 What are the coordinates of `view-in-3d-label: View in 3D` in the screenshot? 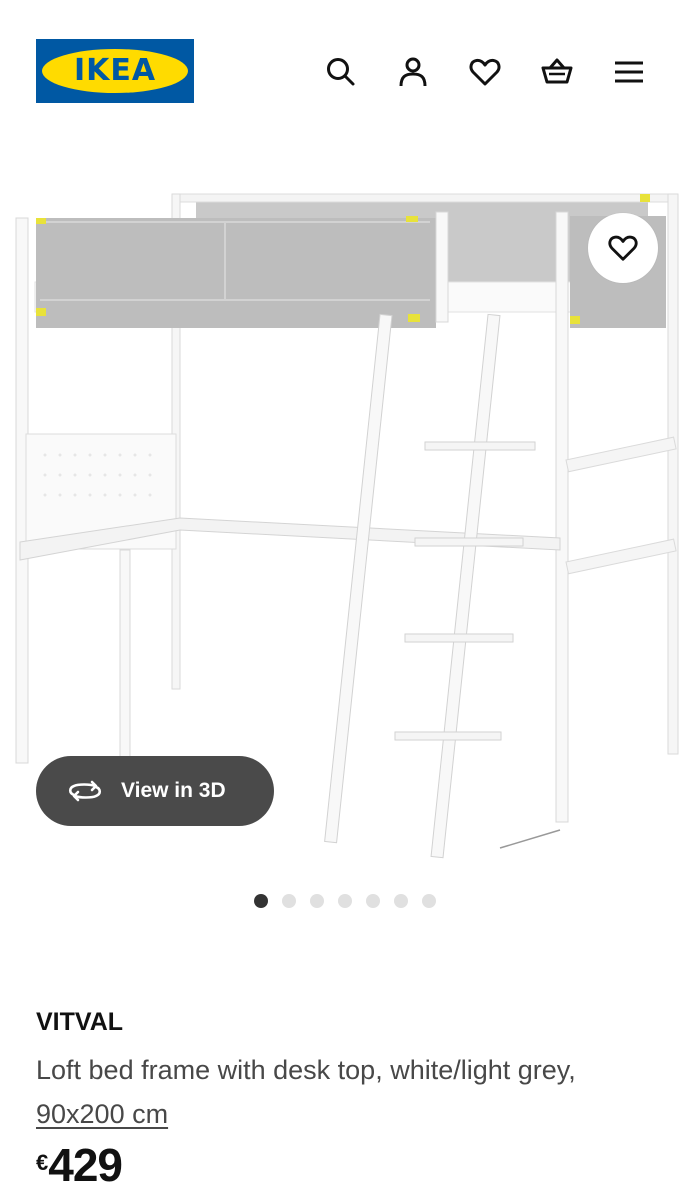 It's located at (173, 790).